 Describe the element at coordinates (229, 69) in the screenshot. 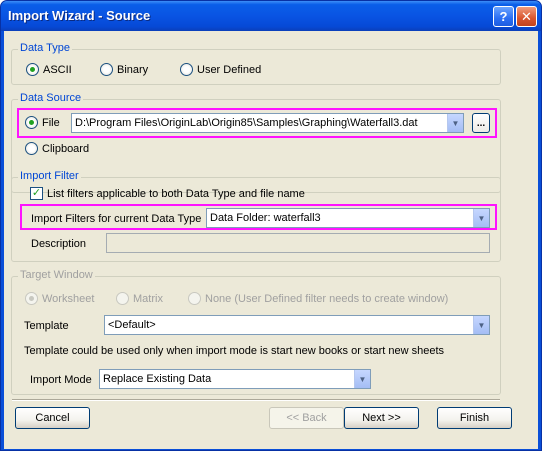

I see `radio-user-defined-label: User Defined` at that location.